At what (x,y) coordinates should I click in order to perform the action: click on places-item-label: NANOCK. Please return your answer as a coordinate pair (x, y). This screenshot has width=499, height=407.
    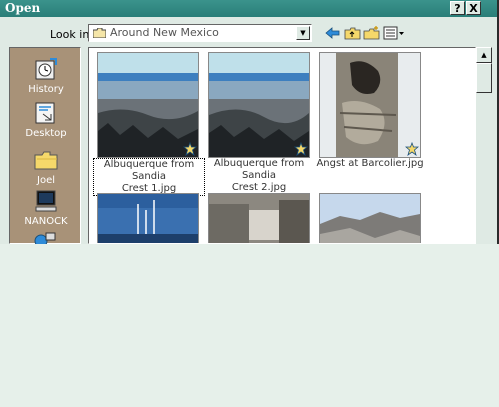
    Looking at the image, I should click on (46, 221).